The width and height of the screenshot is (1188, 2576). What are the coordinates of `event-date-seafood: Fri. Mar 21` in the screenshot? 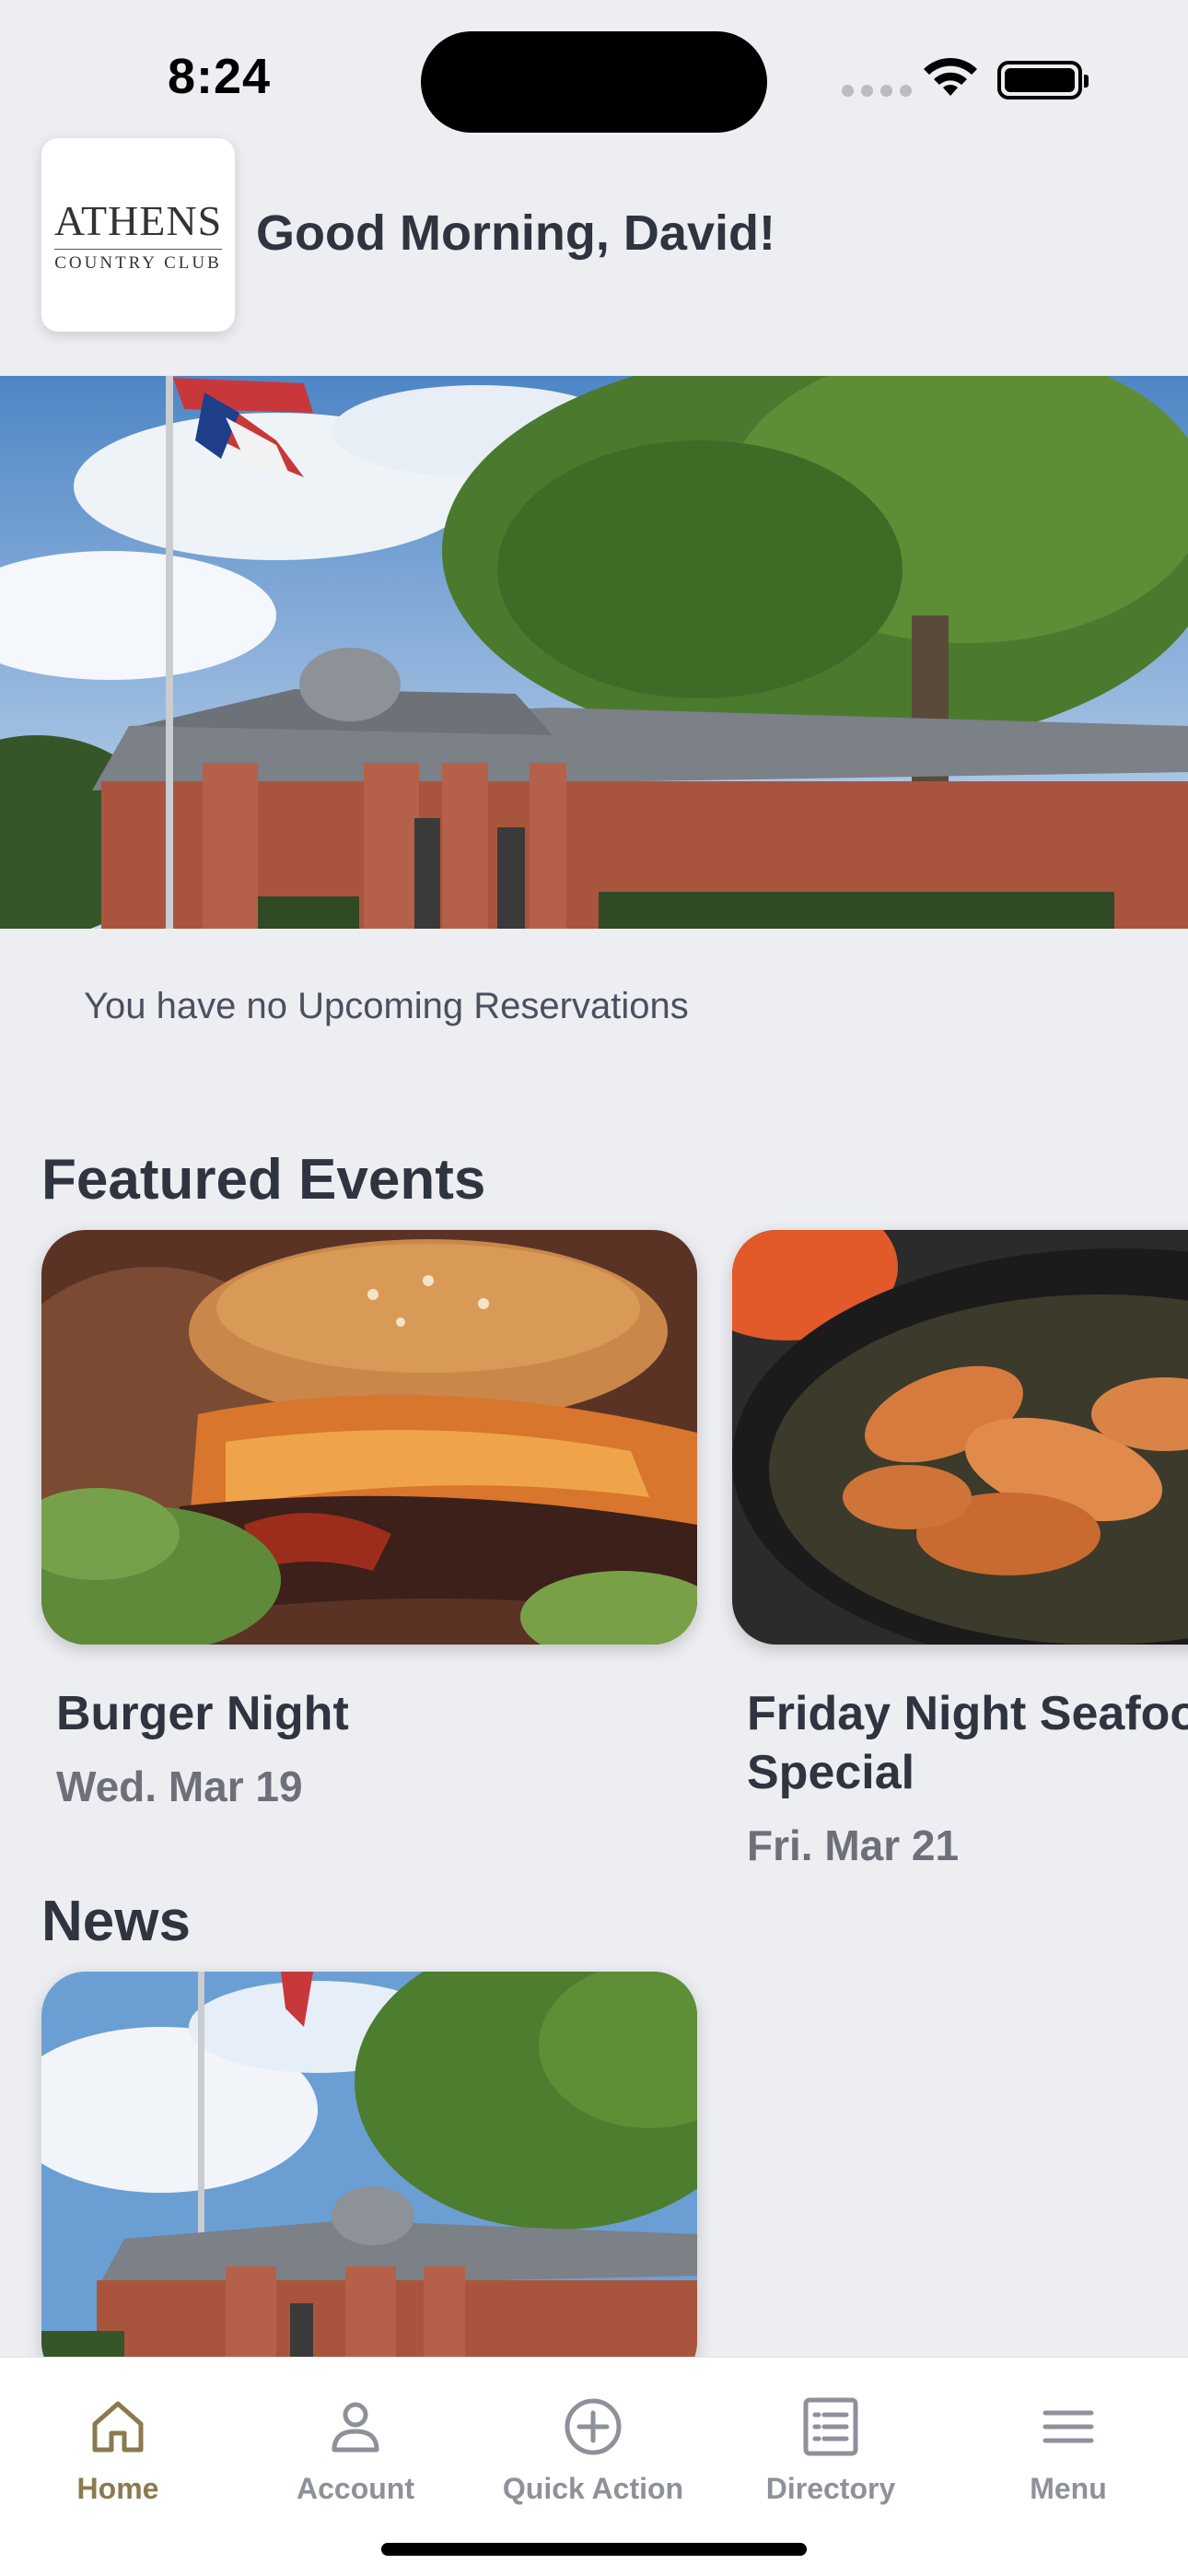 It's located at (853, 1845).